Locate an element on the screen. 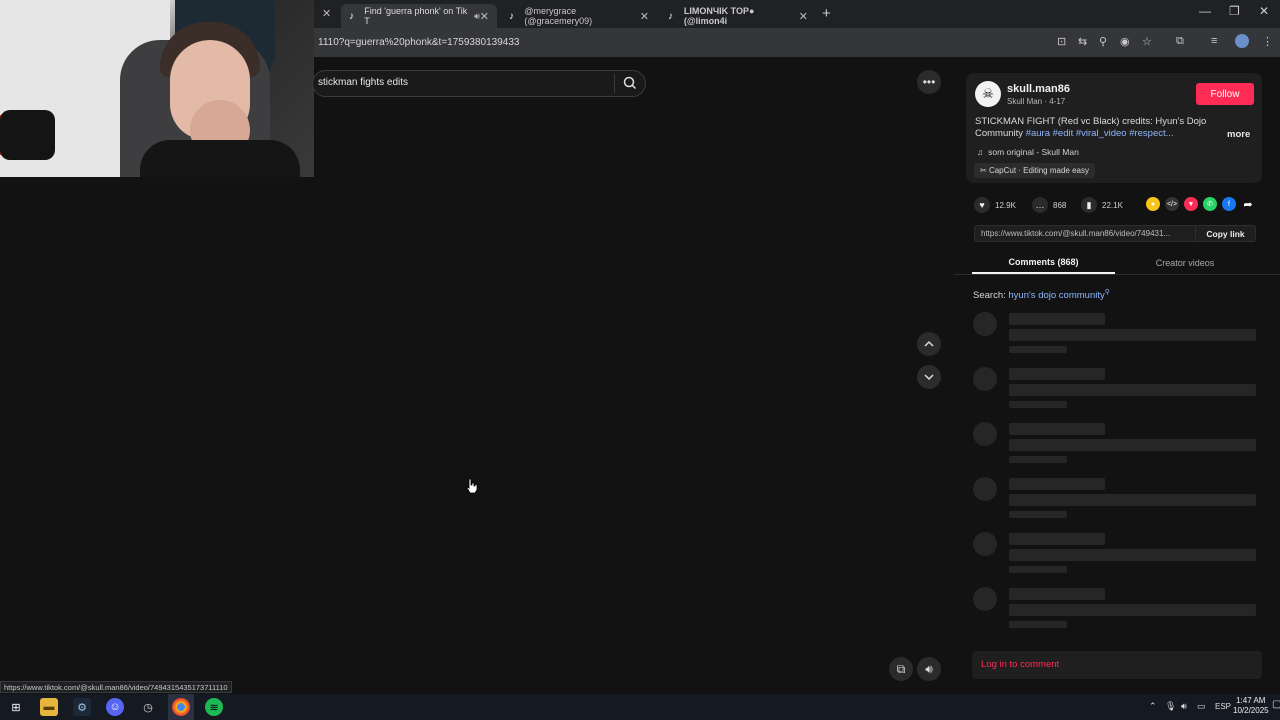  bookmark-star-icon: ☆ is located at coordinates (1147, 41).